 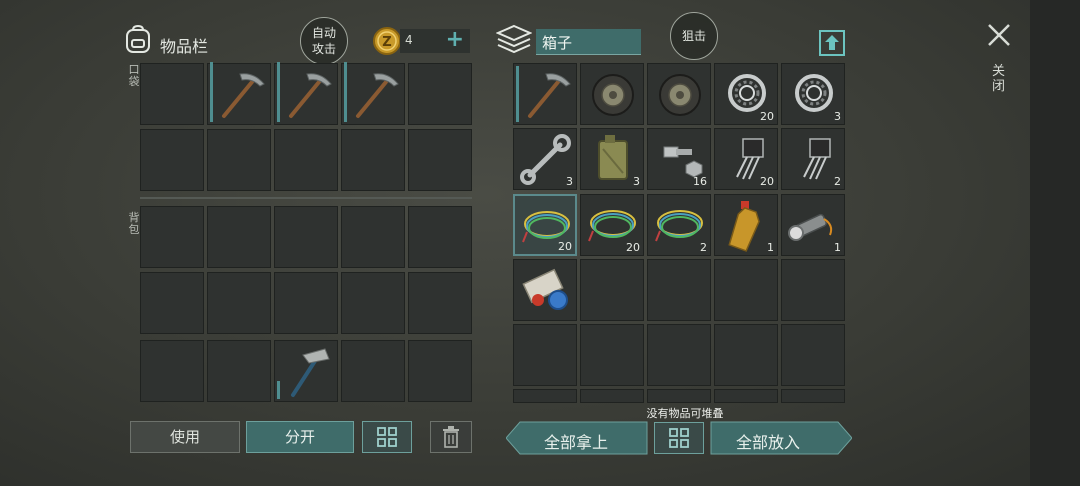 What do you see at coordinates (694, 36) in the screenshot?
I see `snipe-button: 狙击` at bounding box center [694, 36].